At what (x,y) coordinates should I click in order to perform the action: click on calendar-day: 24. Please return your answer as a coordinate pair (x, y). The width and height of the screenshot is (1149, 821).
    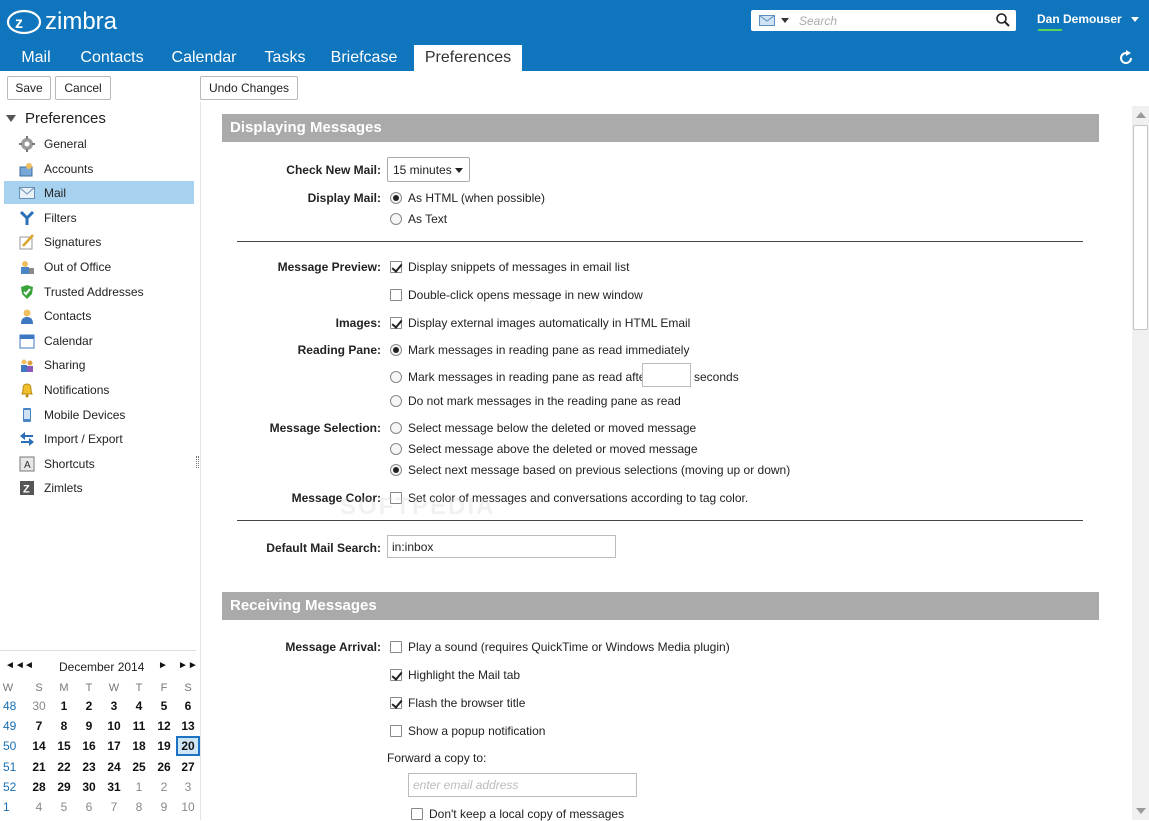
    Looking at the image, I should click on (114, 767).